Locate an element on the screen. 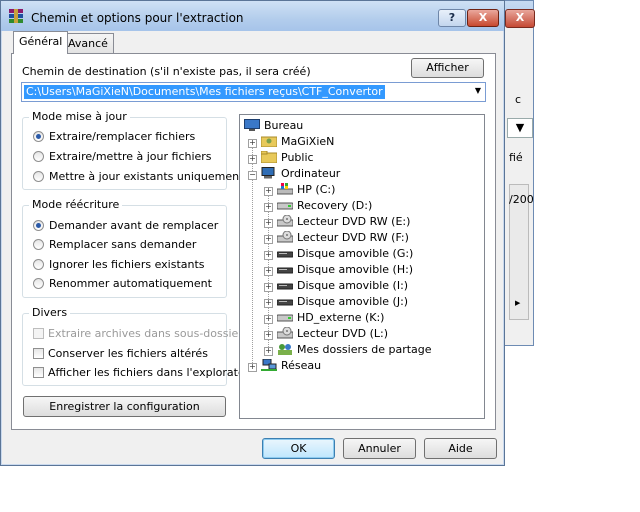 Image resolution: width=640 pixels, height=512 pixels. tab-advanced: Avancé is located at coordinates (88, 43).